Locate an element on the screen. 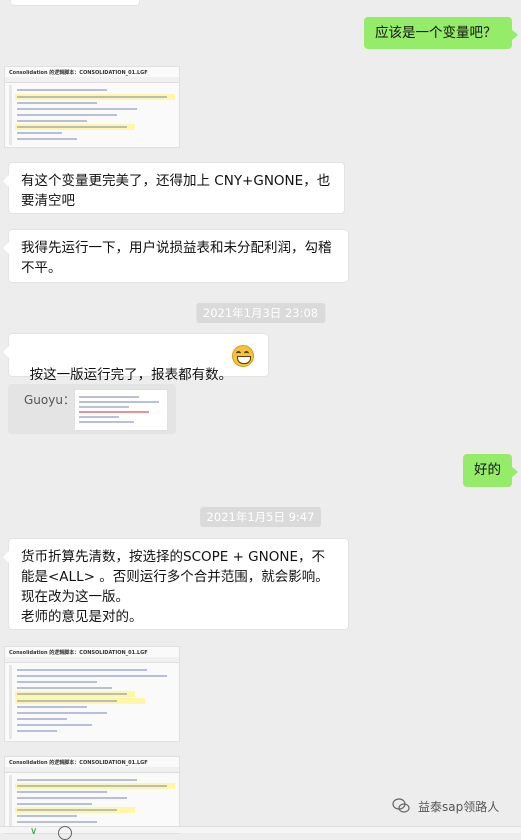  partial-message-top is located at coordinates (75, 3).